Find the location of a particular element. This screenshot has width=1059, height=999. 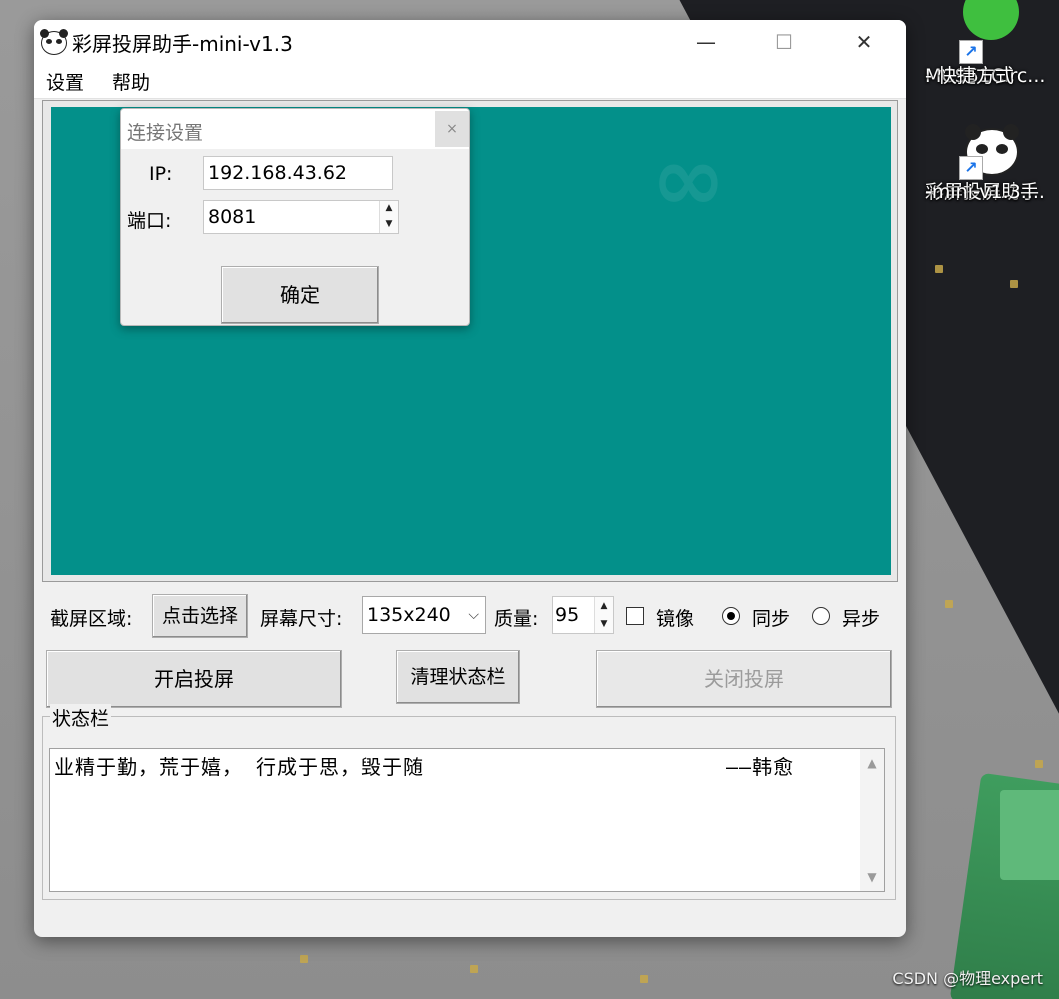

menu-help: 帮助 is located at coordinates (131, 81).